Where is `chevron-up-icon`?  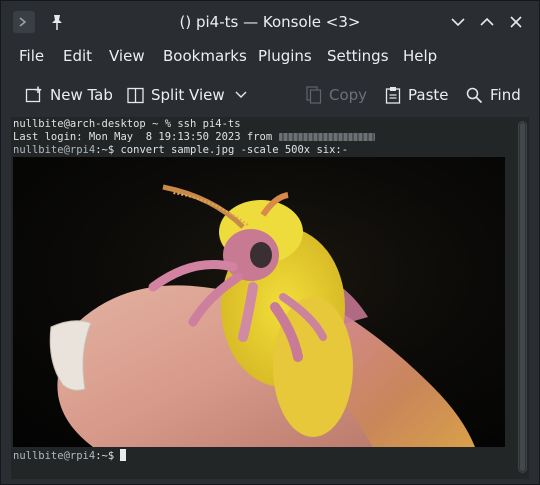
chevron-up-icon is located at coordinates (487, 21).